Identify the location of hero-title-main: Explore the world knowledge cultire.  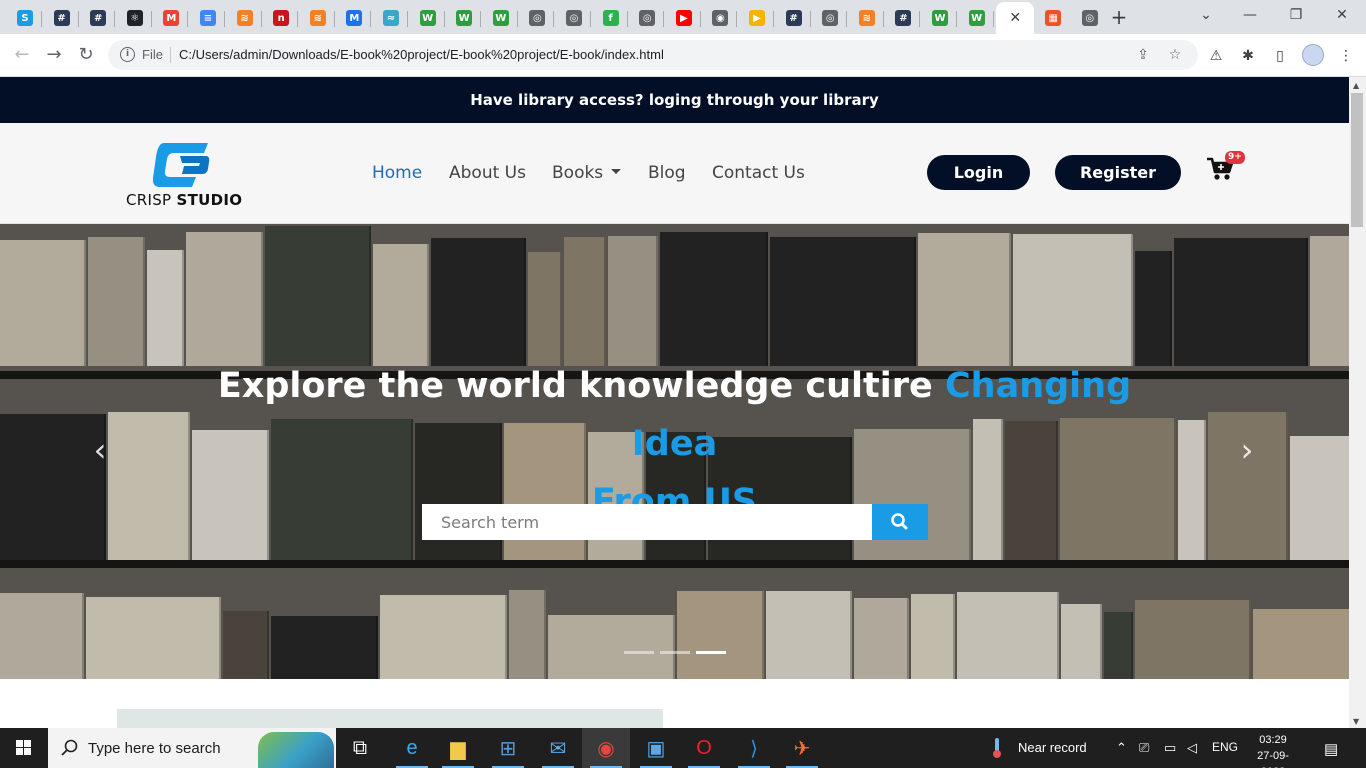
(575, 386).